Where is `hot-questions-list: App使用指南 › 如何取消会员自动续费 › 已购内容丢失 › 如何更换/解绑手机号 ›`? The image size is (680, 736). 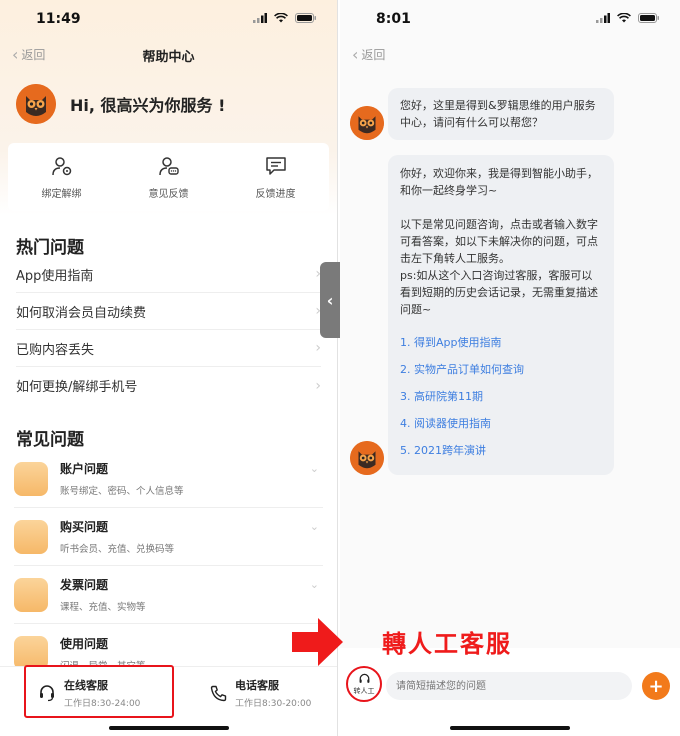
hot-questions-list: App使用指南 › 如何取消会员自动续费 › 已购内容丢失 › 如何更换/解绑手机号 › is located at coordinates (168, 330).